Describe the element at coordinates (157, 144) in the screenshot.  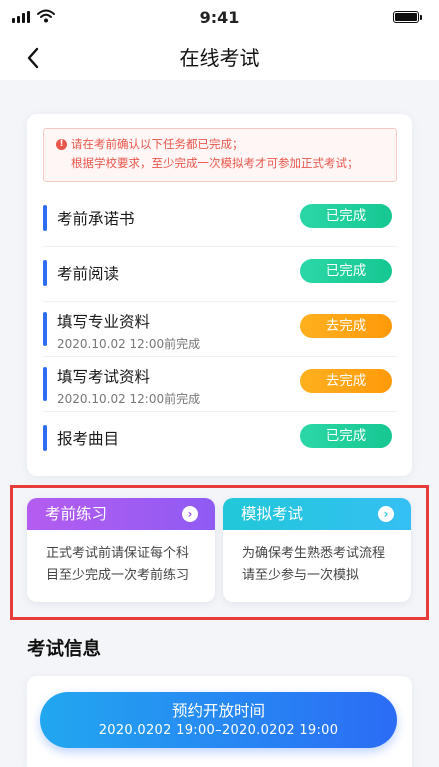
I see `notice-line-1: 请在考前确认以下任务都已完成；` at that location.